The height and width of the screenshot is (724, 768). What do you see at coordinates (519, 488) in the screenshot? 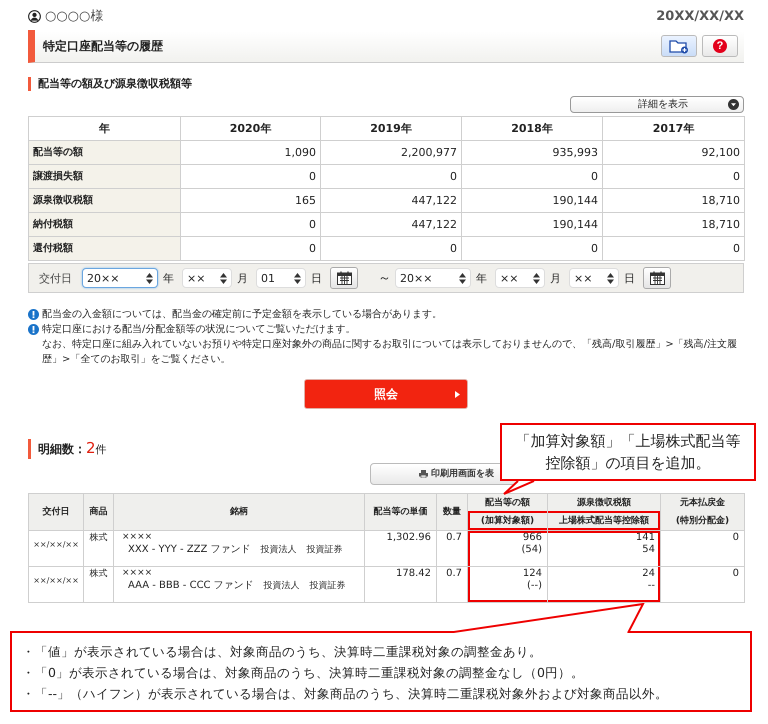
I see `callout-pointer` at bounding box center [519, 488].